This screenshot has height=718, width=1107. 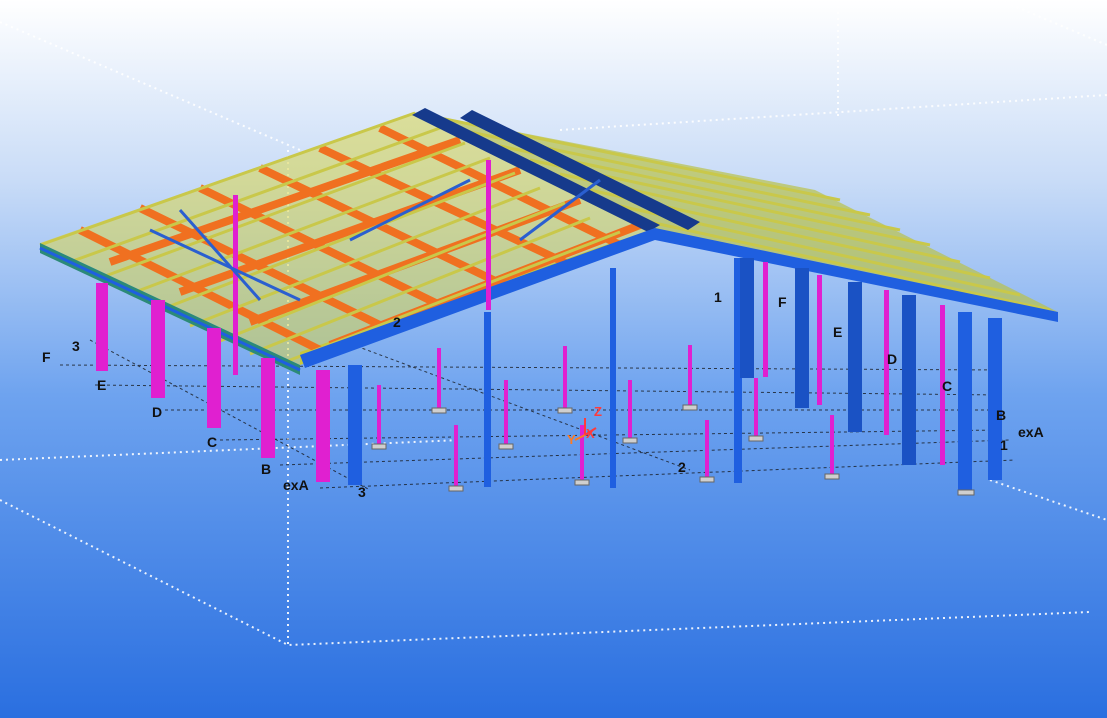 I want to click on grid-label-back-1: 1, so click(x=718, y=297).